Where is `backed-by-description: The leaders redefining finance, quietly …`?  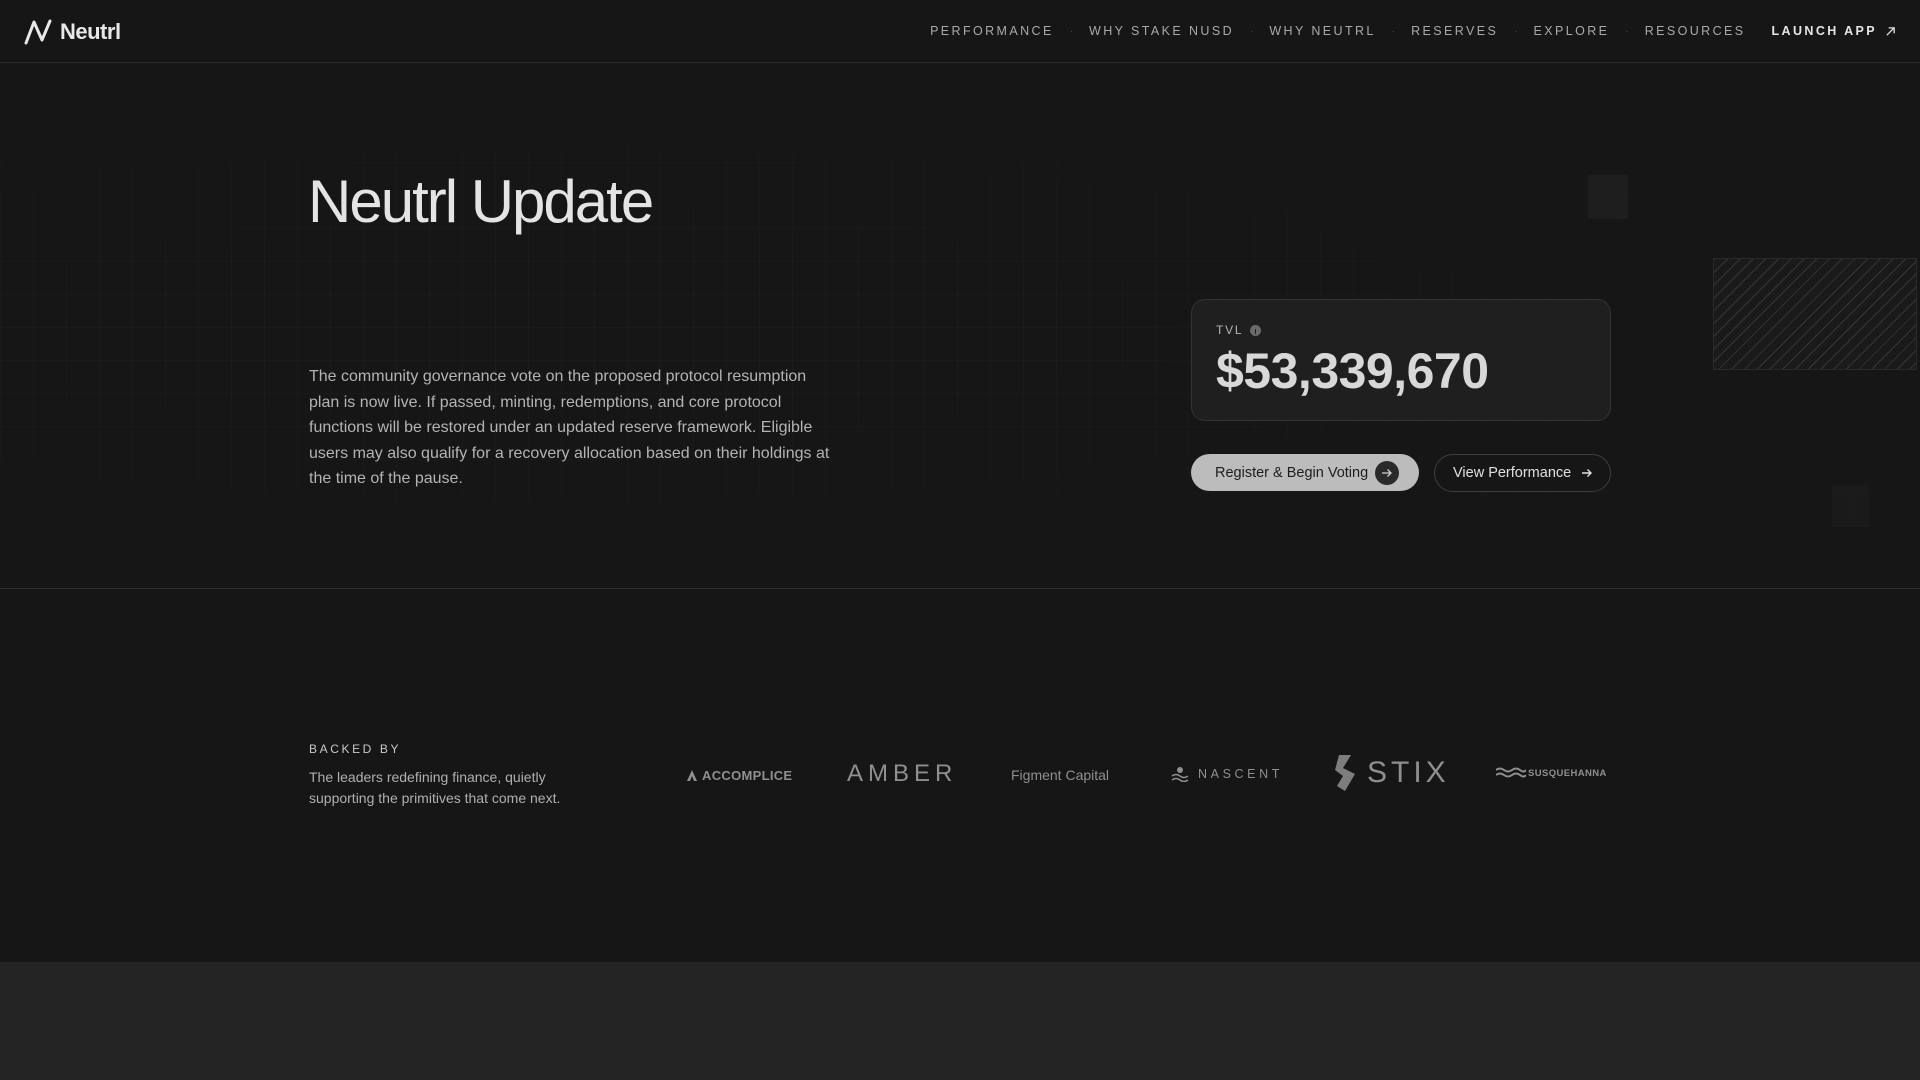 backed-by-description: The leaders redefining finance, quietly … is located at coordinates (435, 787).